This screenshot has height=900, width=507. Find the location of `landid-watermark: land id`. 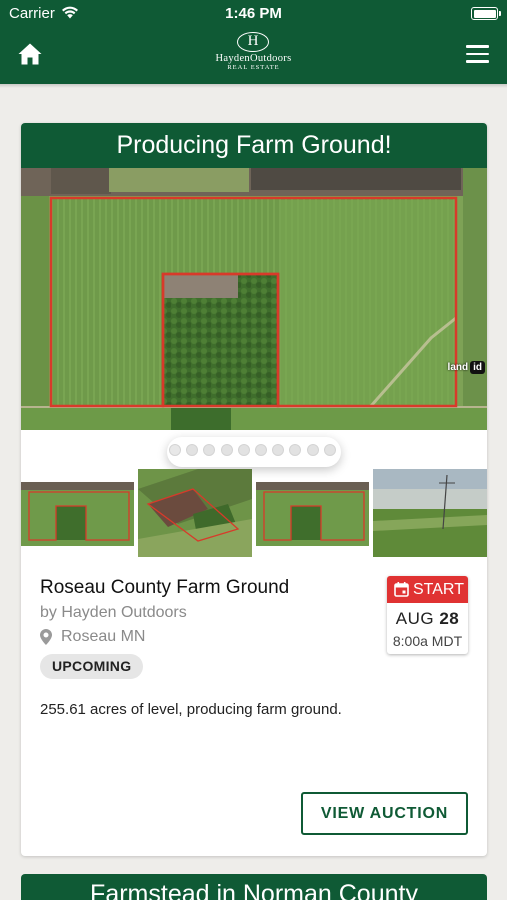

landid-watermark: land id is located at coordinates (466, 370).